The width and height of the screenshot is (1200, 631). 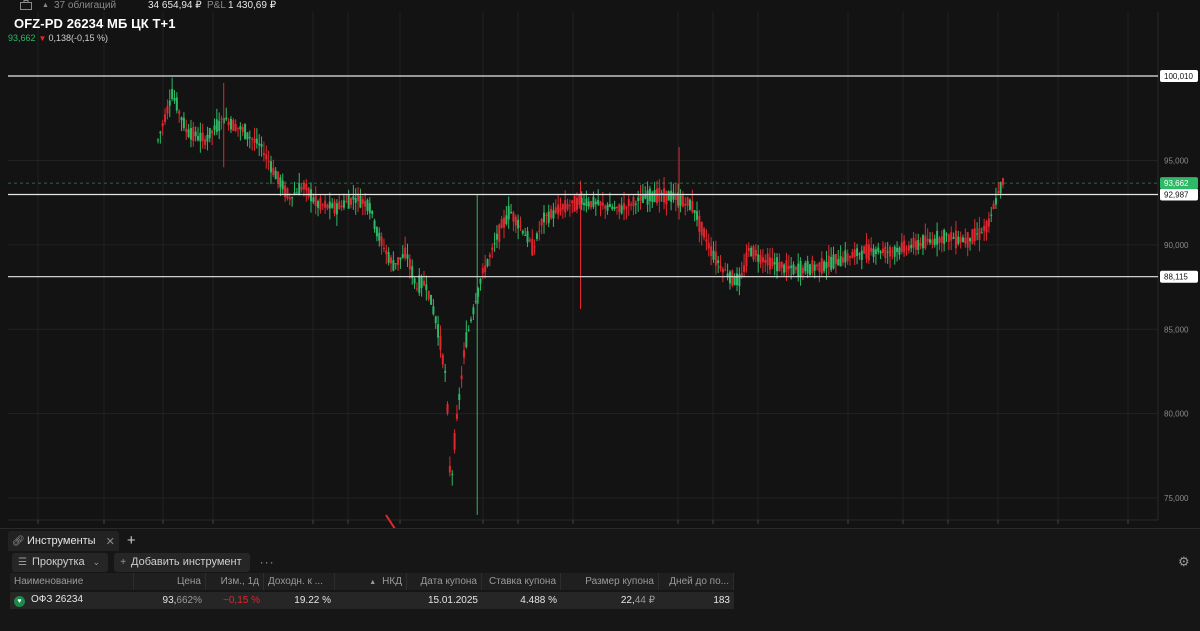 What do you see at coordinates (521, 581) in the screenshot?
I see `col-coupon-rate: Ставка купона` at bounding box center [521, 581].